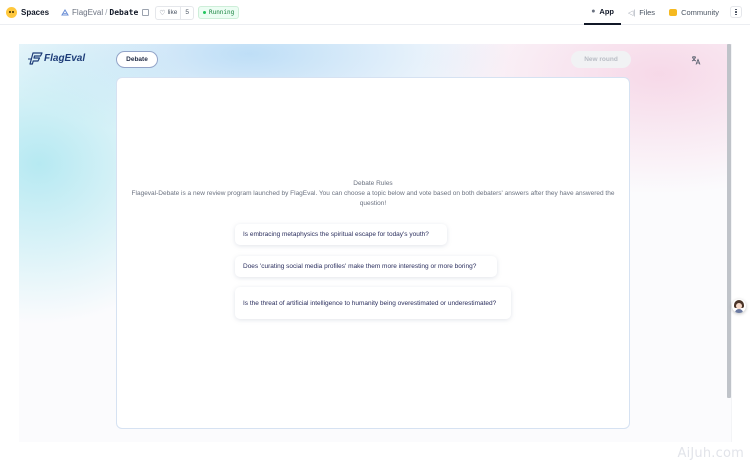 The height and width of the screenshot is (463, 750). I want to click on flageval-logo: FlagEval, so click(56, 58).